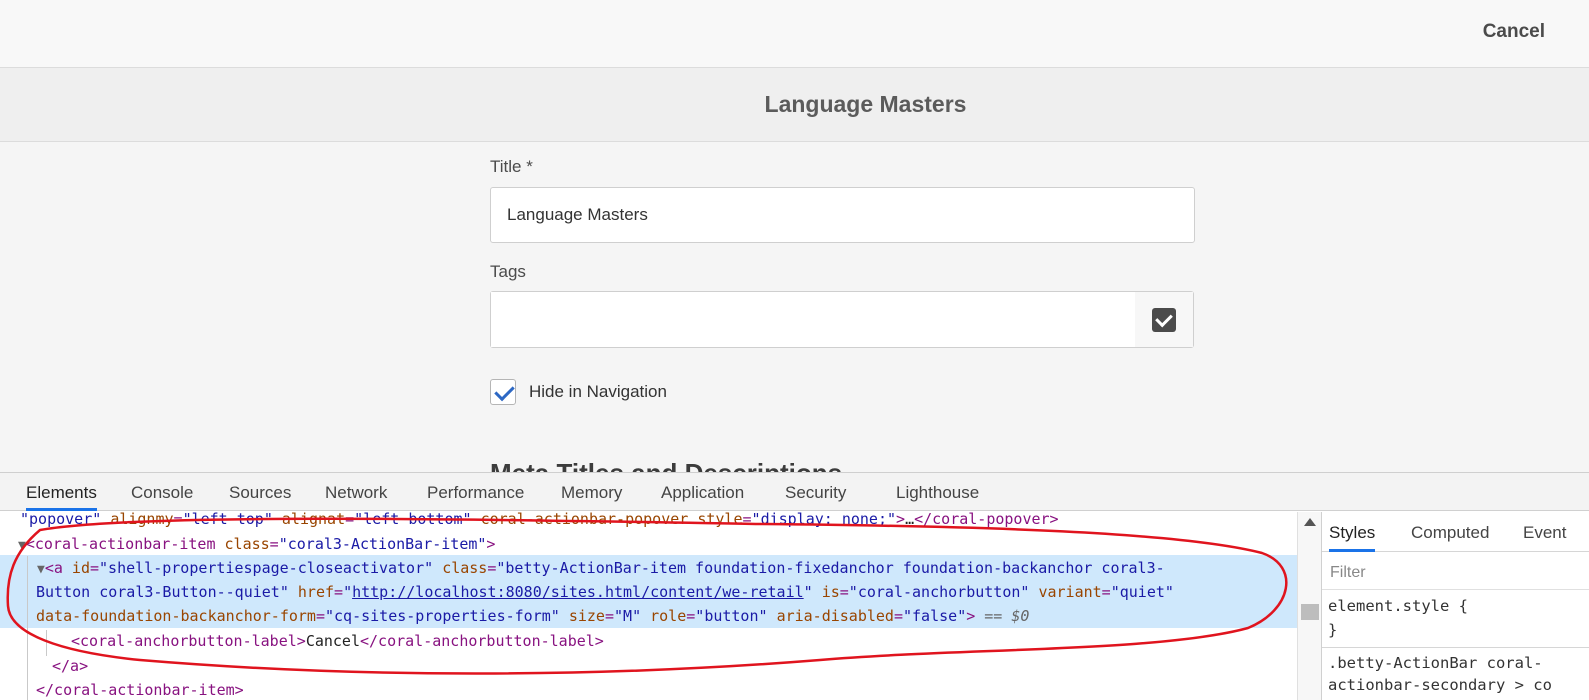 The height and width of the screenshot is (700, 1589). Describe the element at coordinates (1435, 663) in the screenshot. I see `css-rule-selector: .betty-ActionBar coral-` at that location.